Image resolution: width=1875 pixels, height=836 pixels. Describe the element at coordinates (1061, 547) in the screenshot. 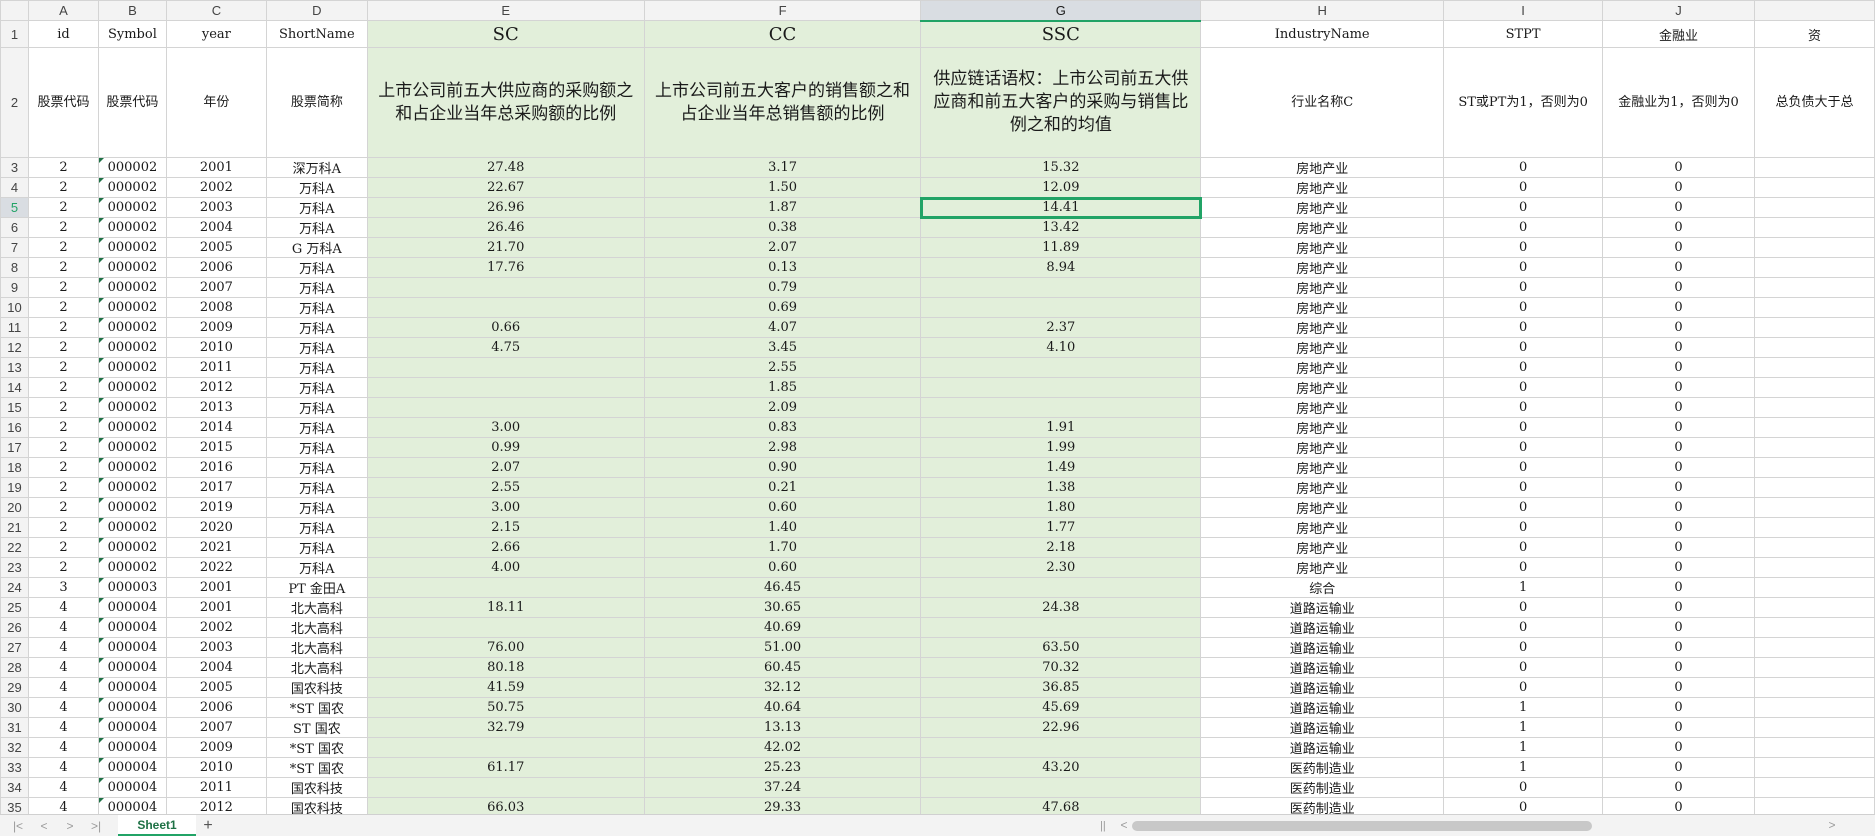

I see `cell: 2.18` at that location.